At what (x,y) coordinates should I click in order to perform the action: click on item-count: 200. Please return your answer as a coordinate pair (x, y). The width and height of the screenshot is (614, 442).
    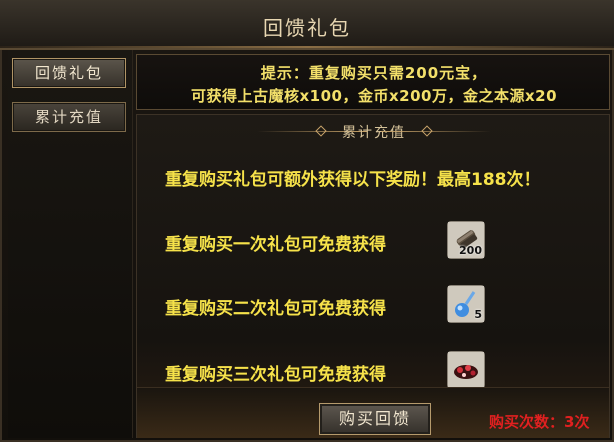
    Looking at the image, I should click on (470, 250).